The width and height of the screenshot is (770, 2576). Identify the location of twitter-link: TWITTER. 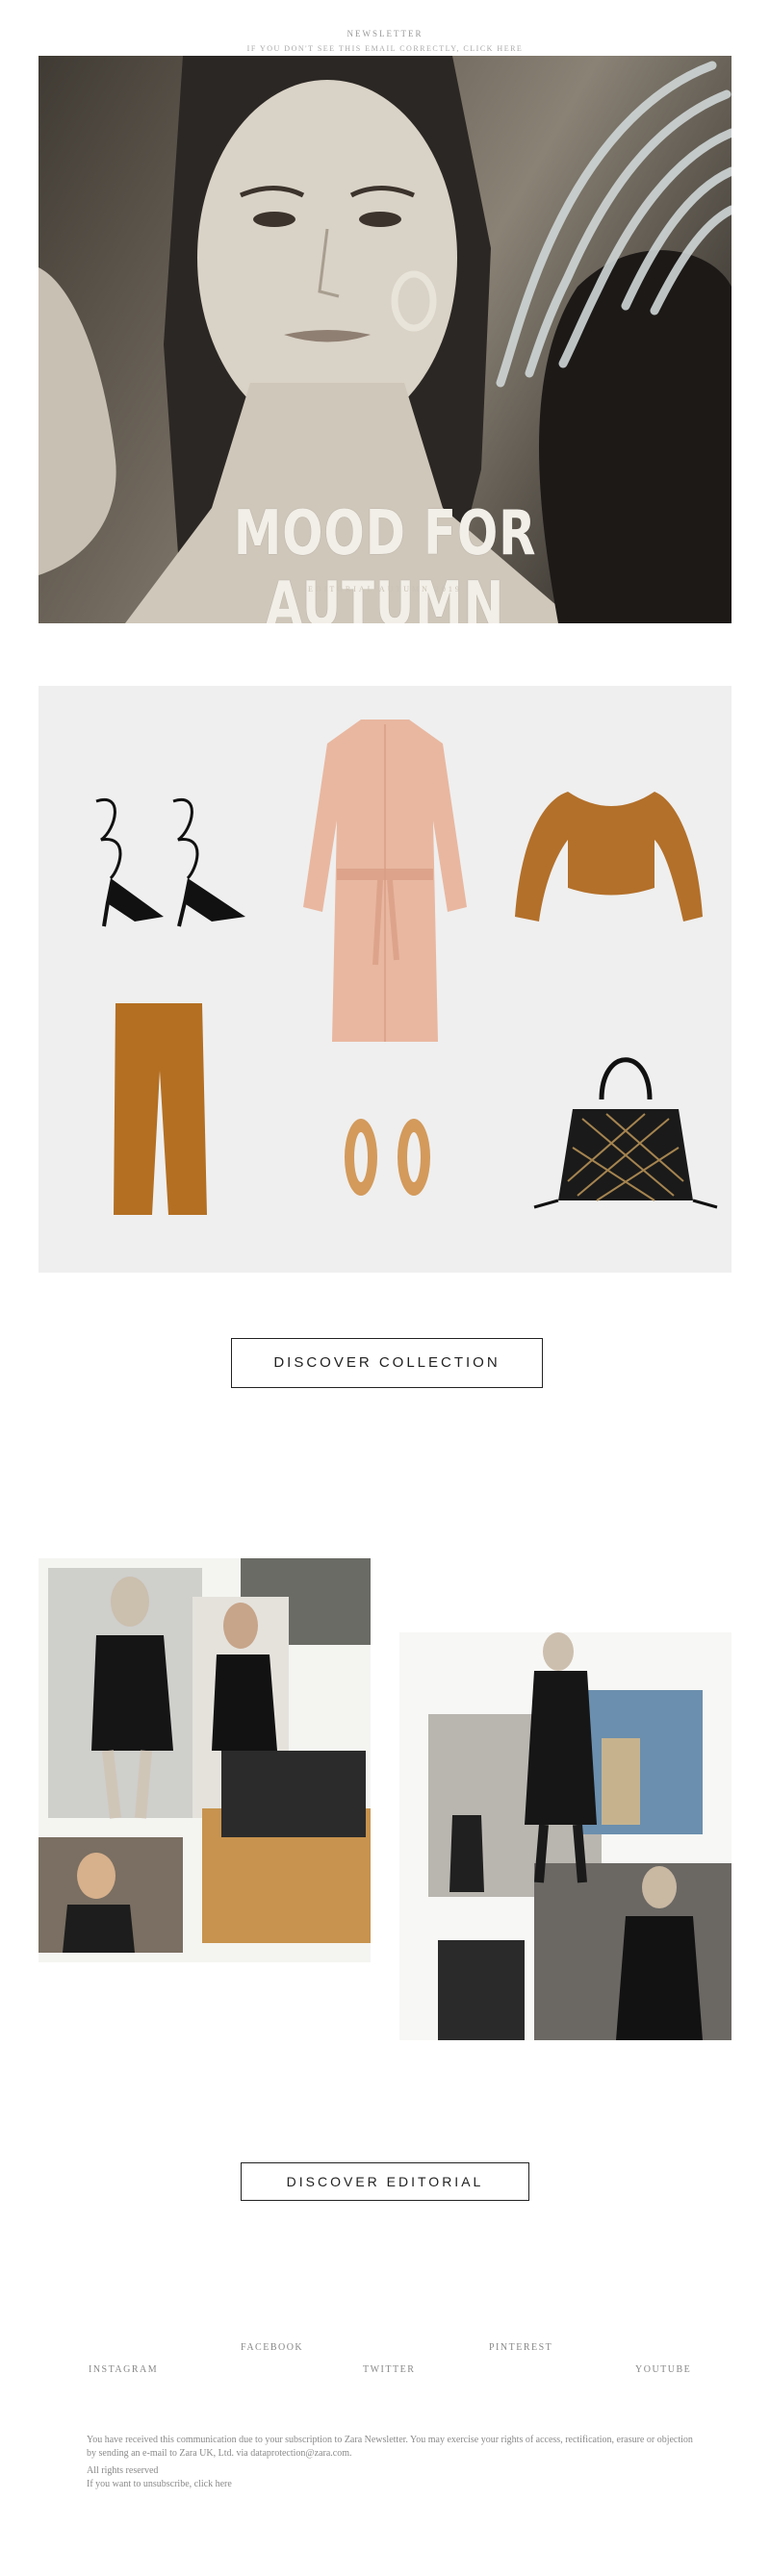
(389, 2369).